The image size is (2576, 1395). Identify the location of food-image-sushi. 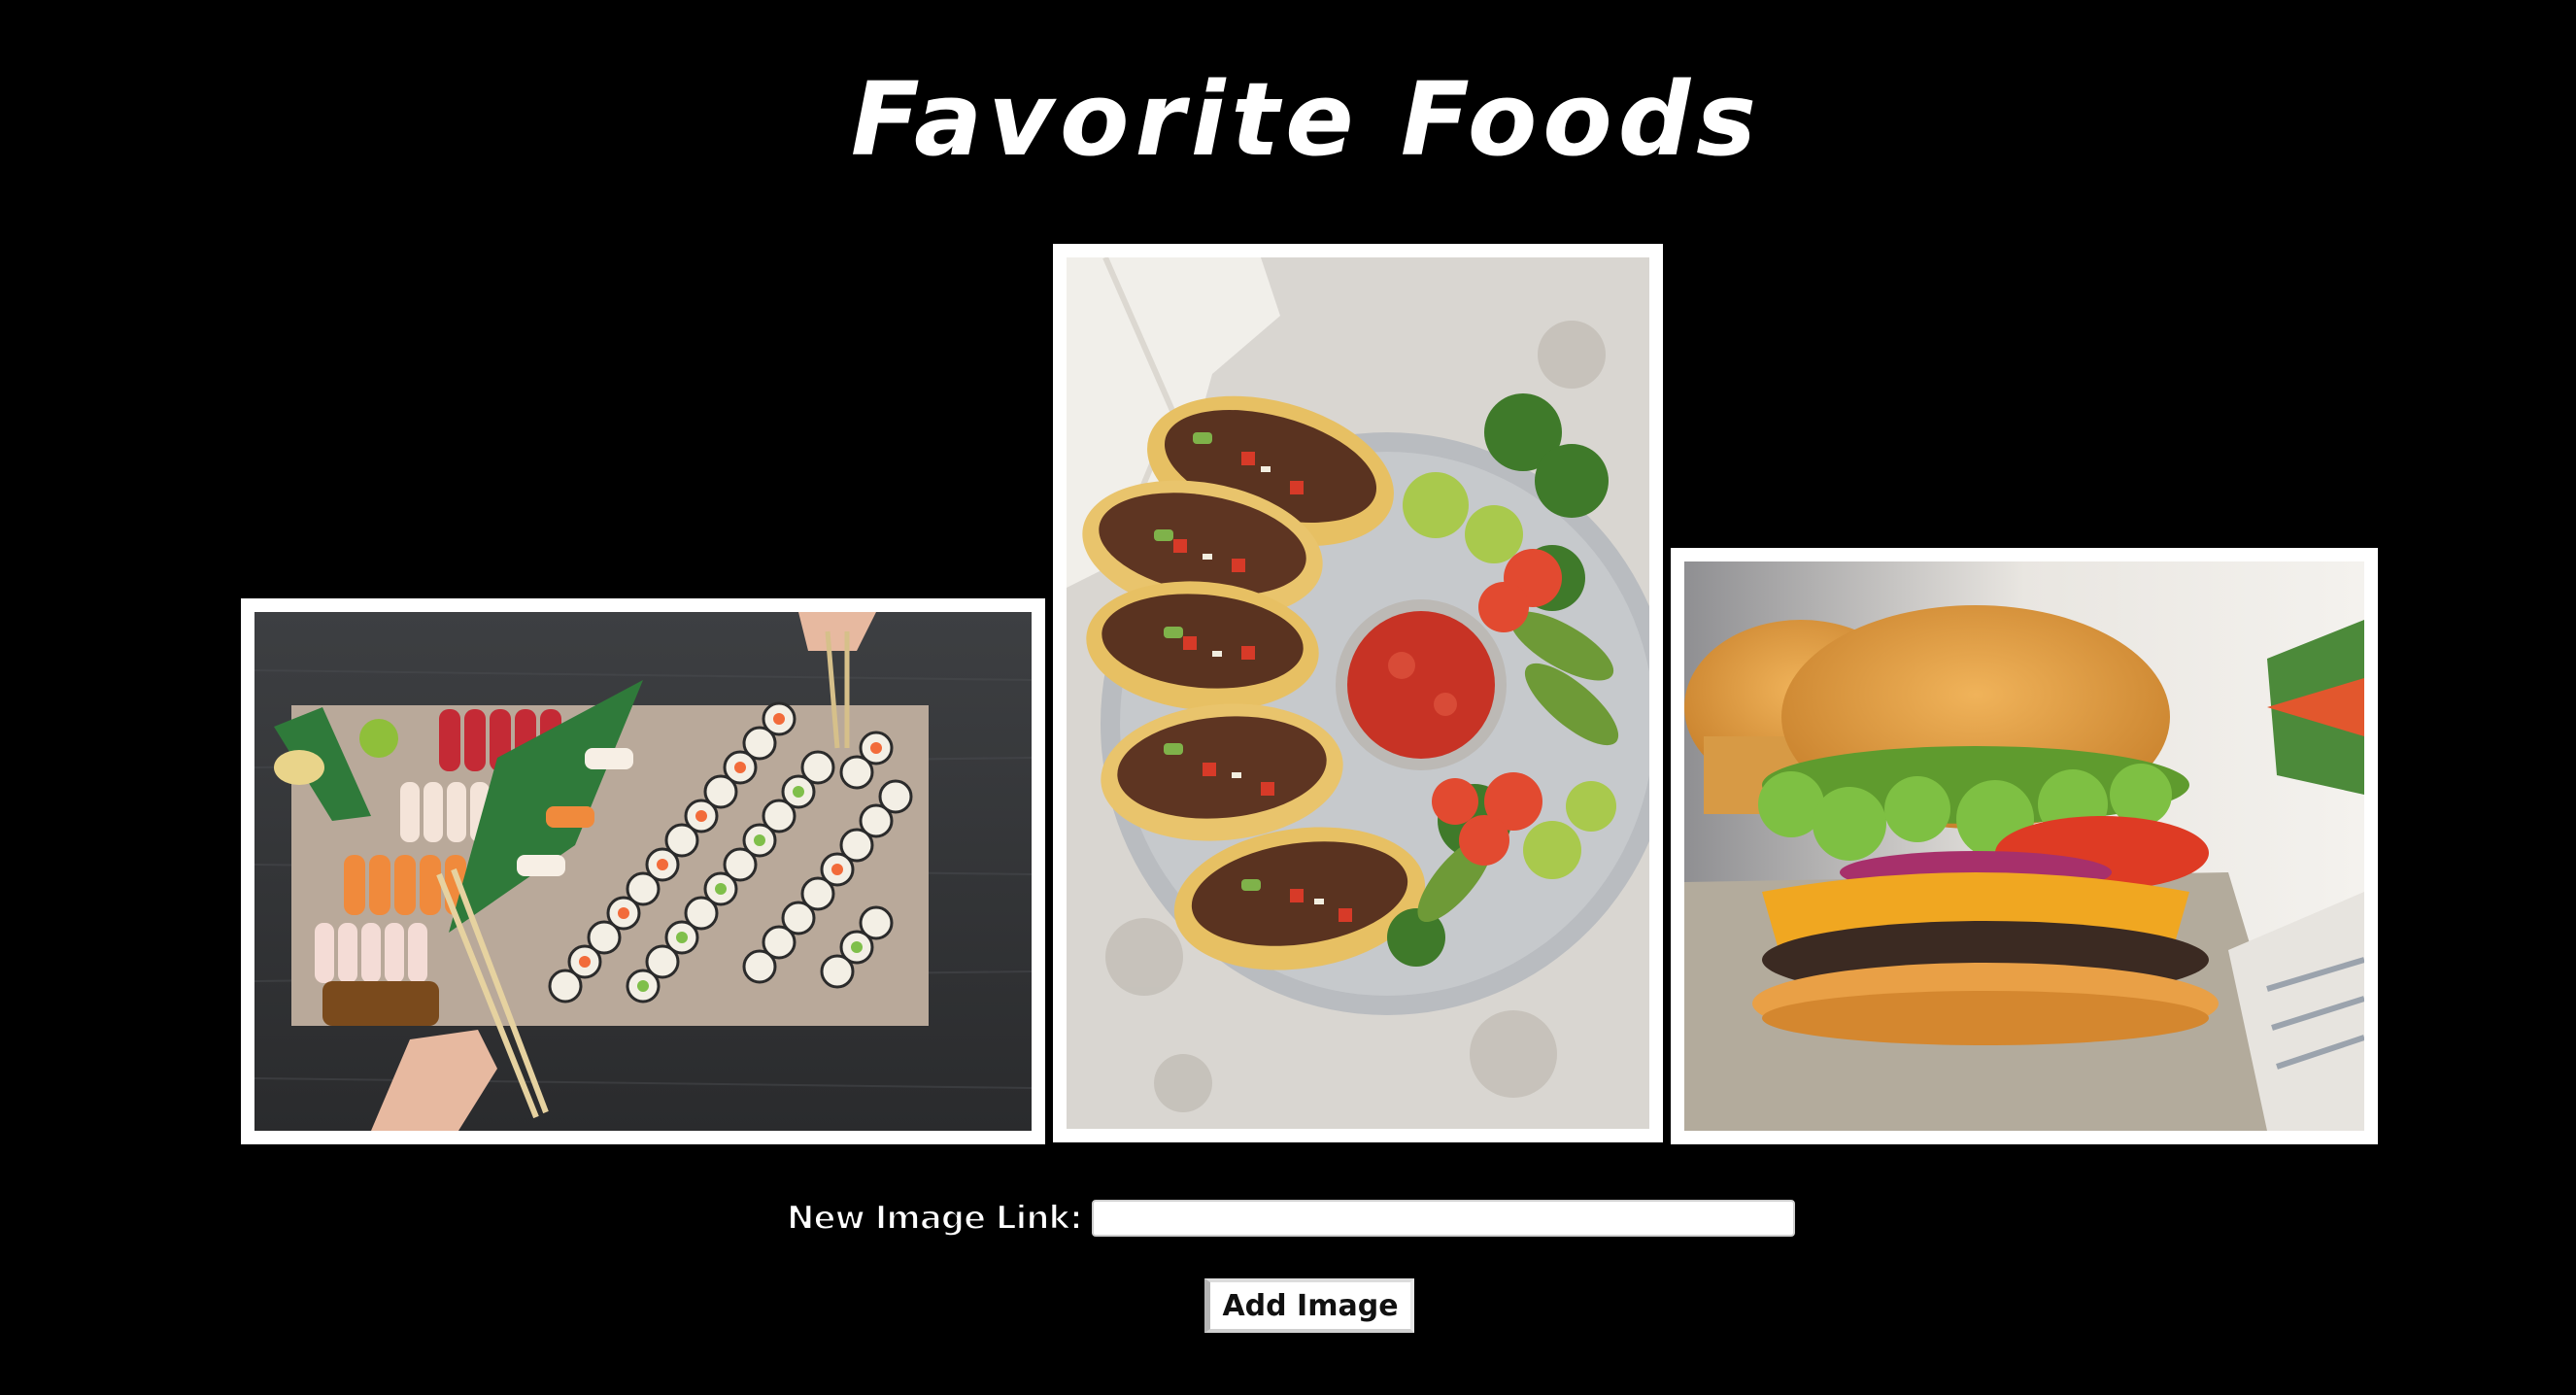
(643, 871).